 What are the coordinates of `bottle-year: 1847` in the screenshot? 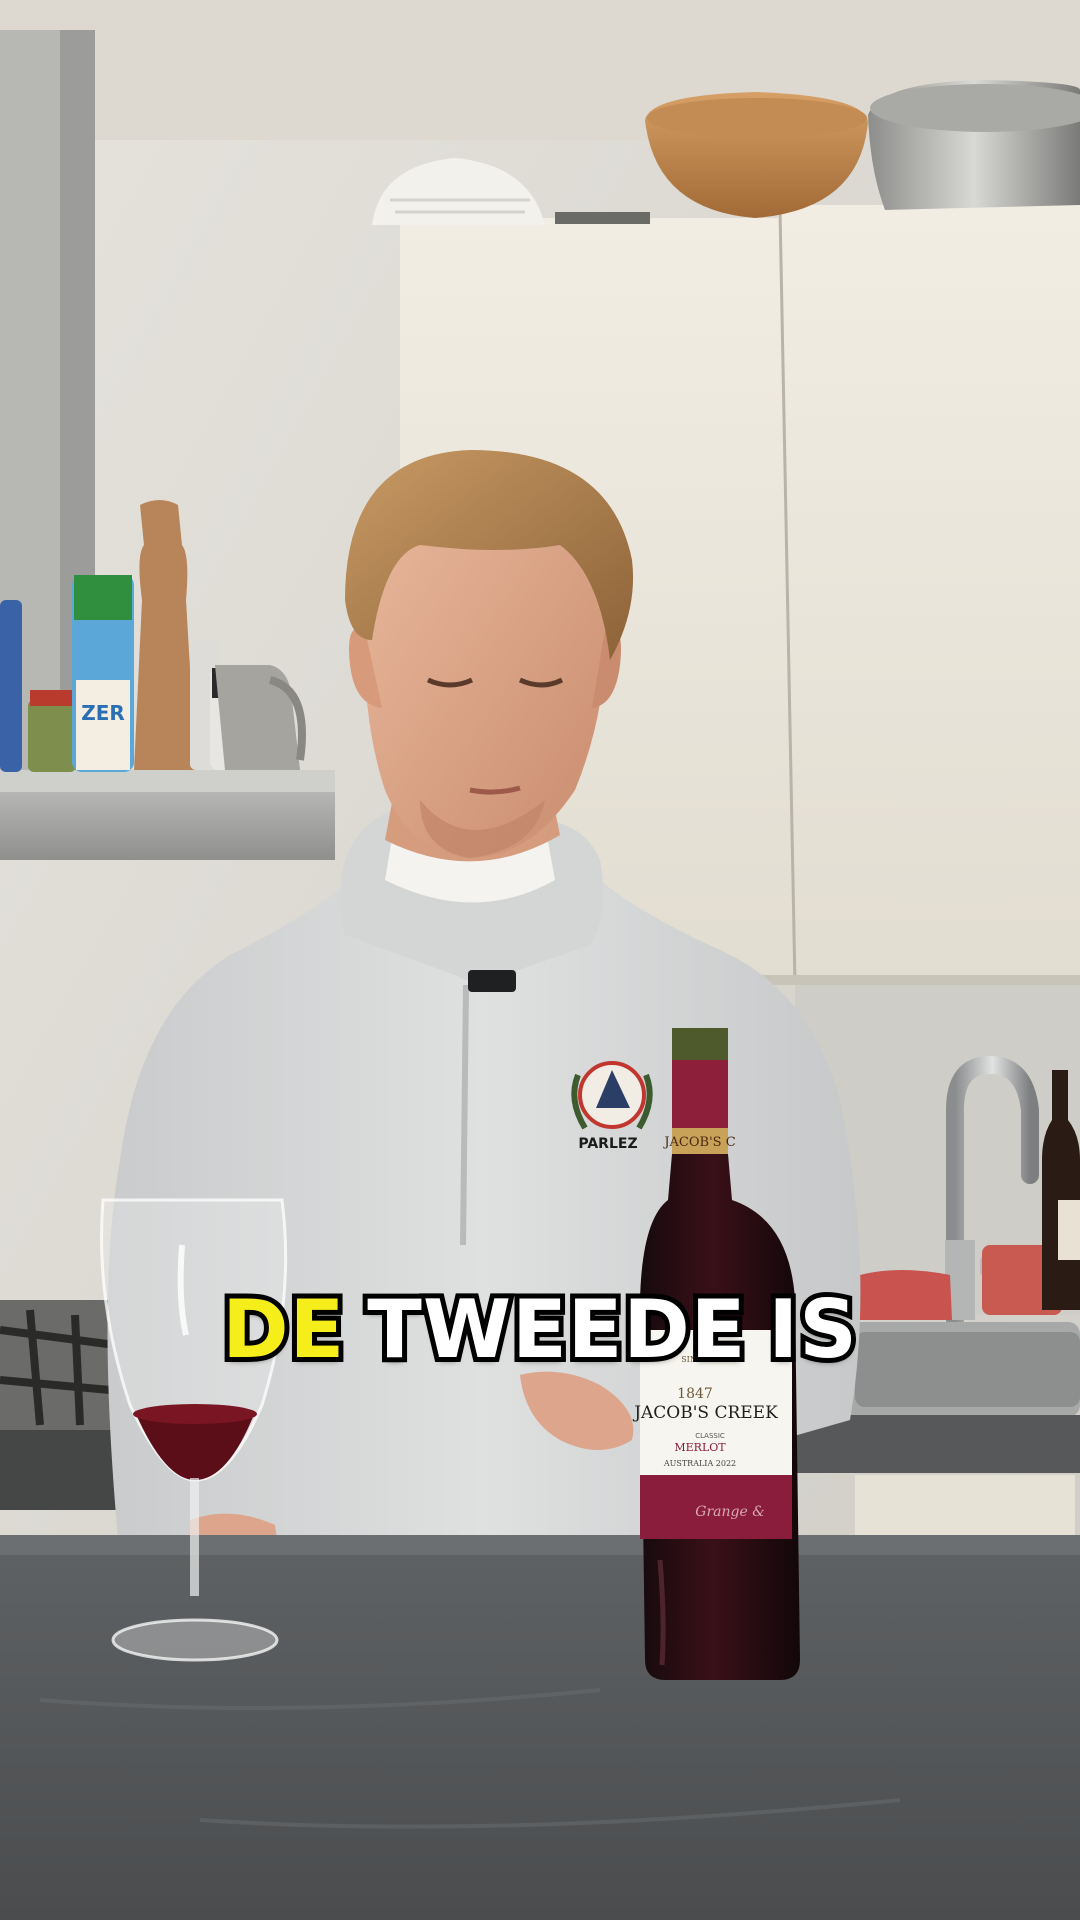 It's located at (695, 1394).